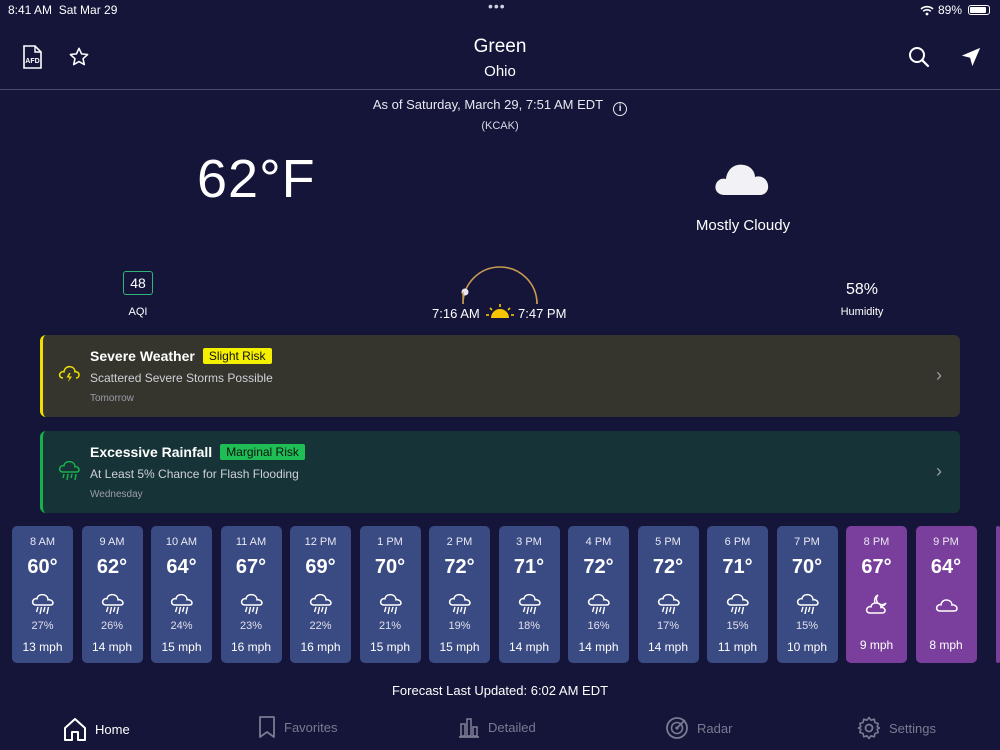 The height and width of the screenshot is (750, 1000). I want to click on tab-label: Settings, so click(912, 728).